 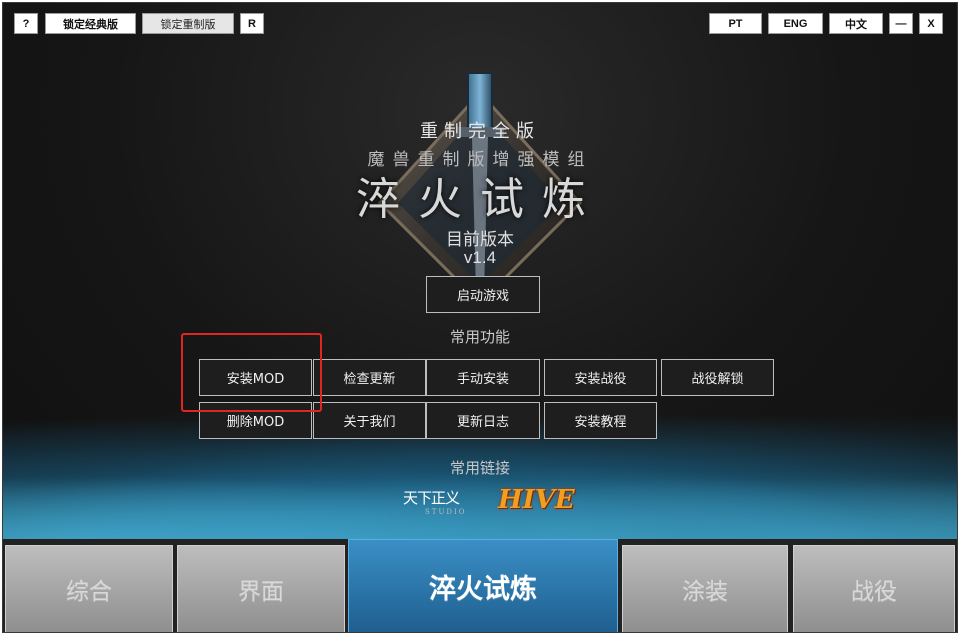 I want to click on changelog-button: 更新日志, so click(x=483, y=420).